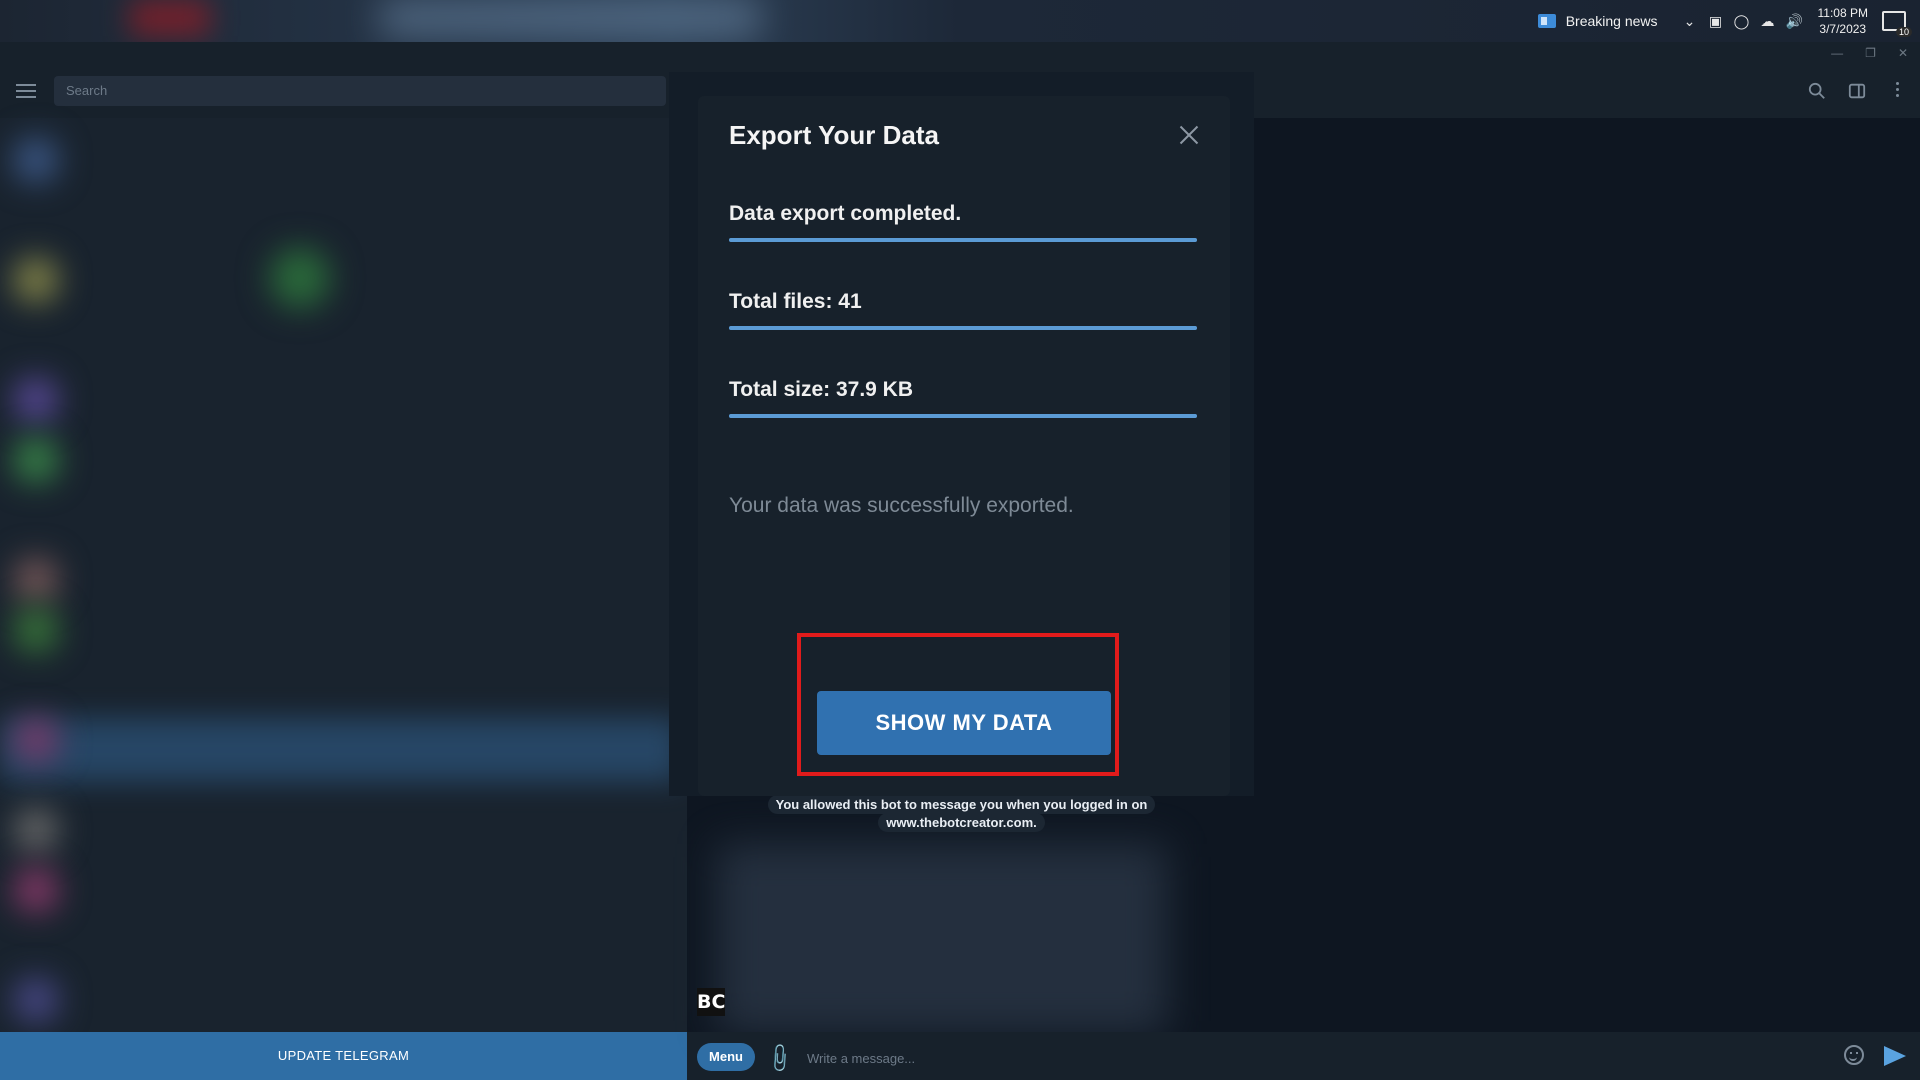 The image size is (1920, 1080). I want to click on clock-time: 11:08 PM, so click(1842, 13).